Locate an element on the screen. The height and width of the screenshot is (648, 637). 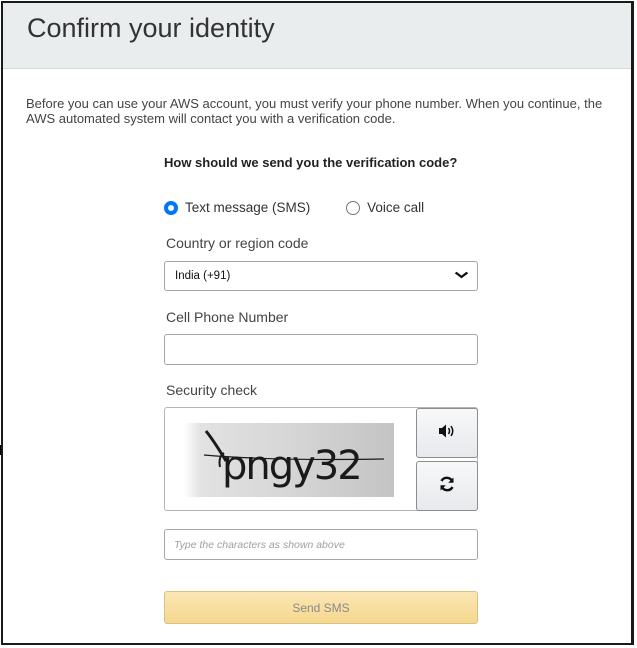
radio-voice-label: Voice call is located at coordinates (396, 207).